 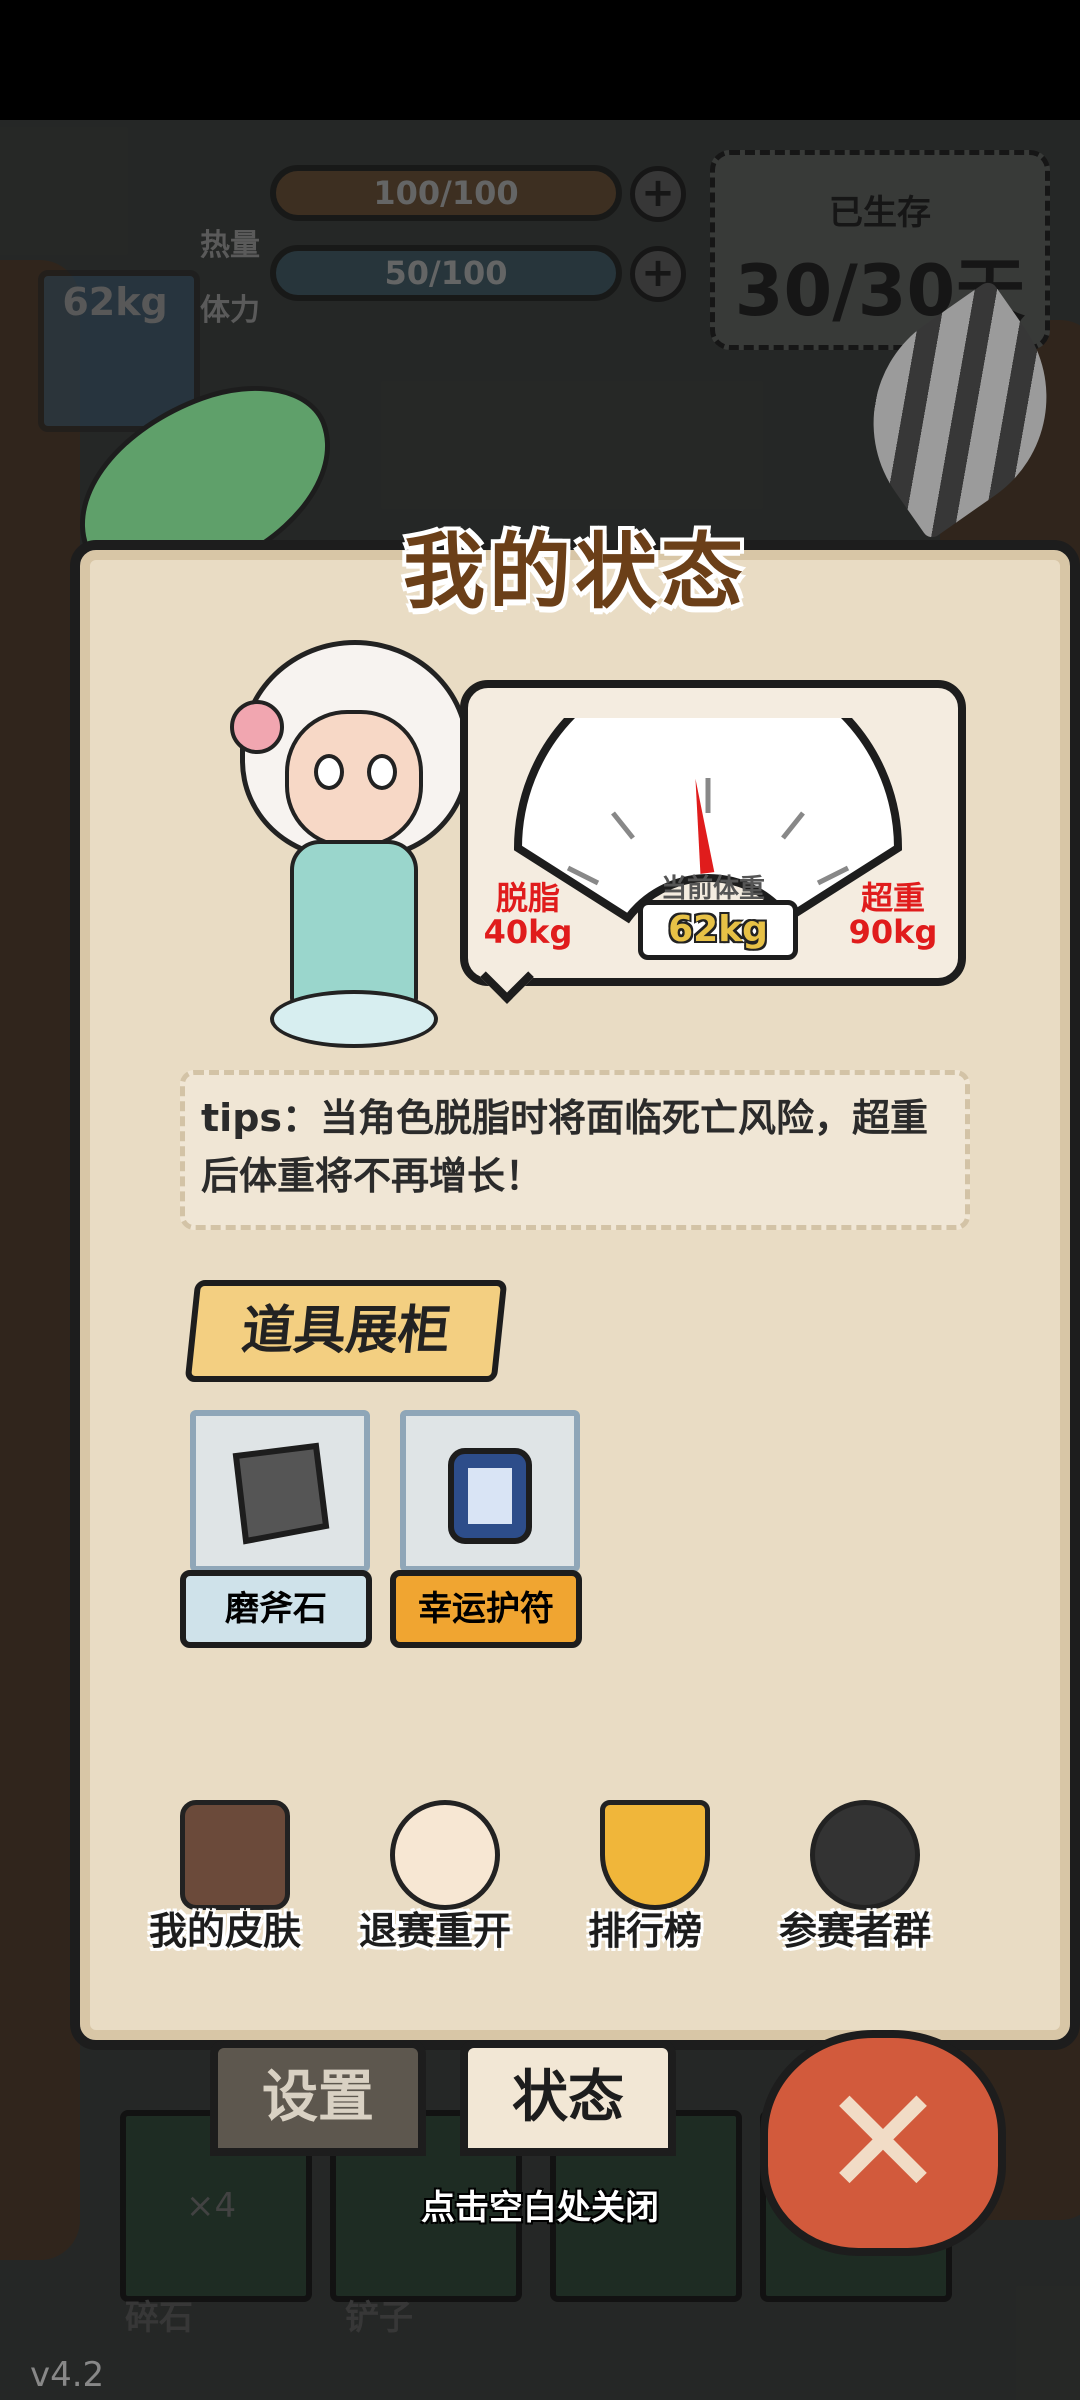 I want to click on participant-group-button: 参赛者群, so click(x=855, y=1890).